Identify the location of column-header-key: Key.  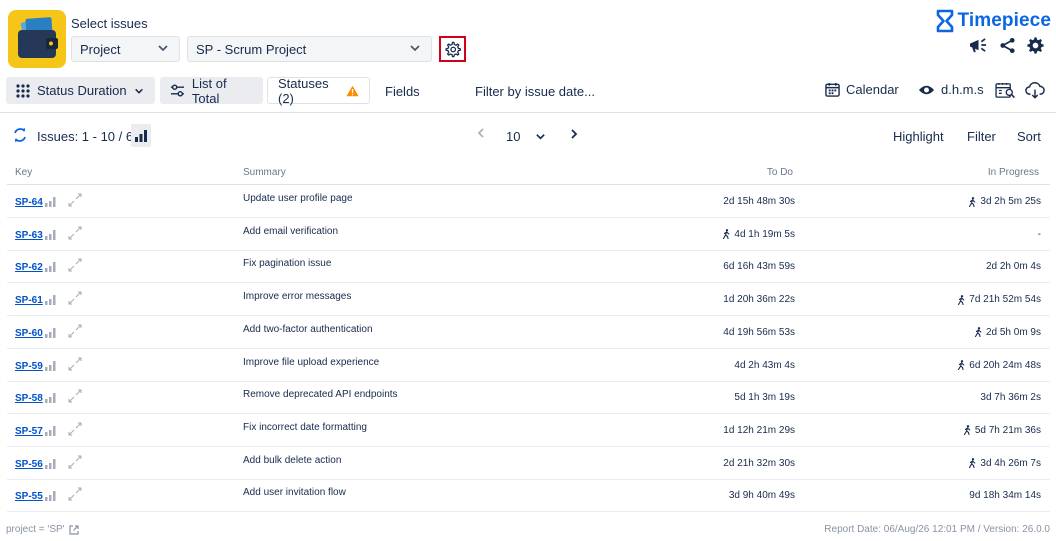
(23, 172).